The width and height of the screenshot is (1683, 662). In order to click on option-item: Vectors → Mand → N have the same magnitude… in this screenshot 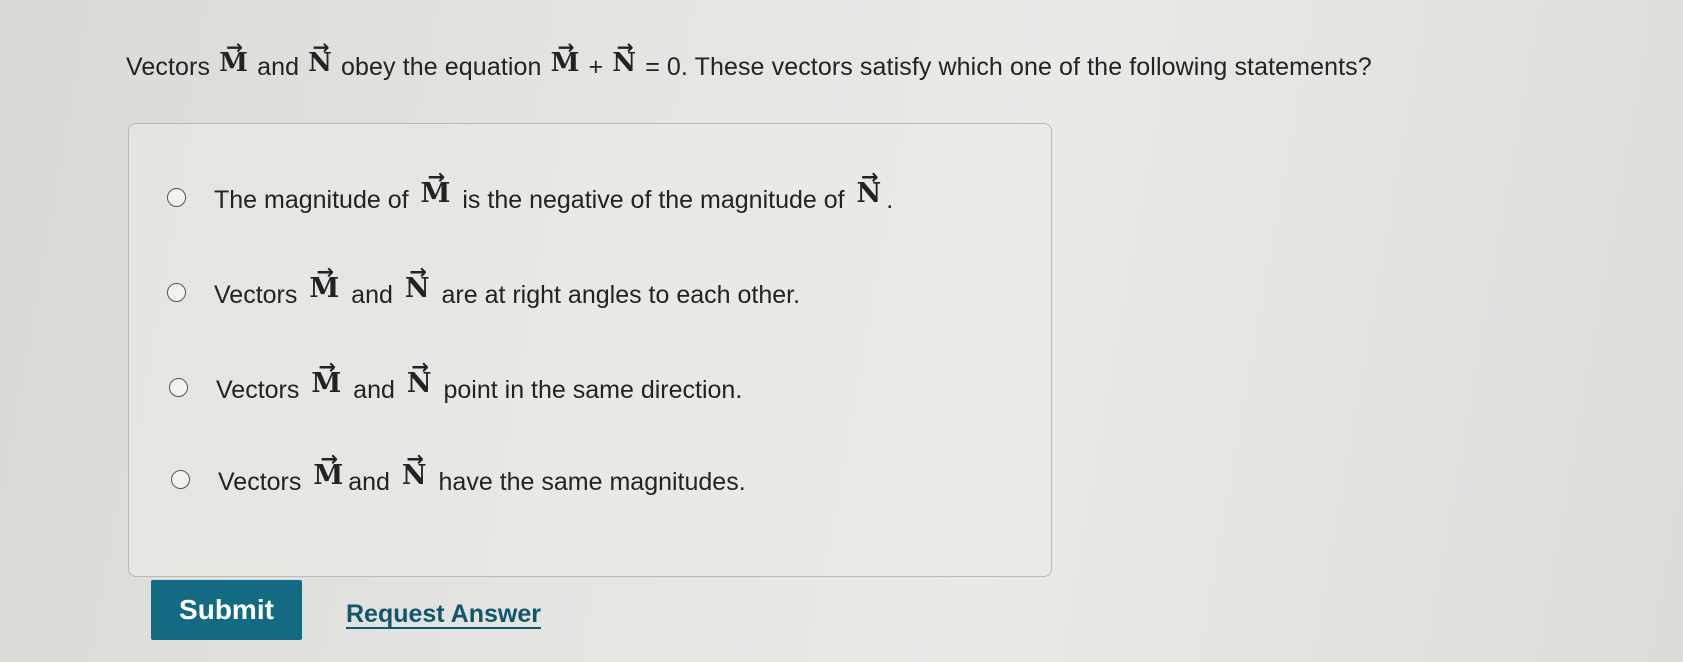, I will do `click(458, 477)`.